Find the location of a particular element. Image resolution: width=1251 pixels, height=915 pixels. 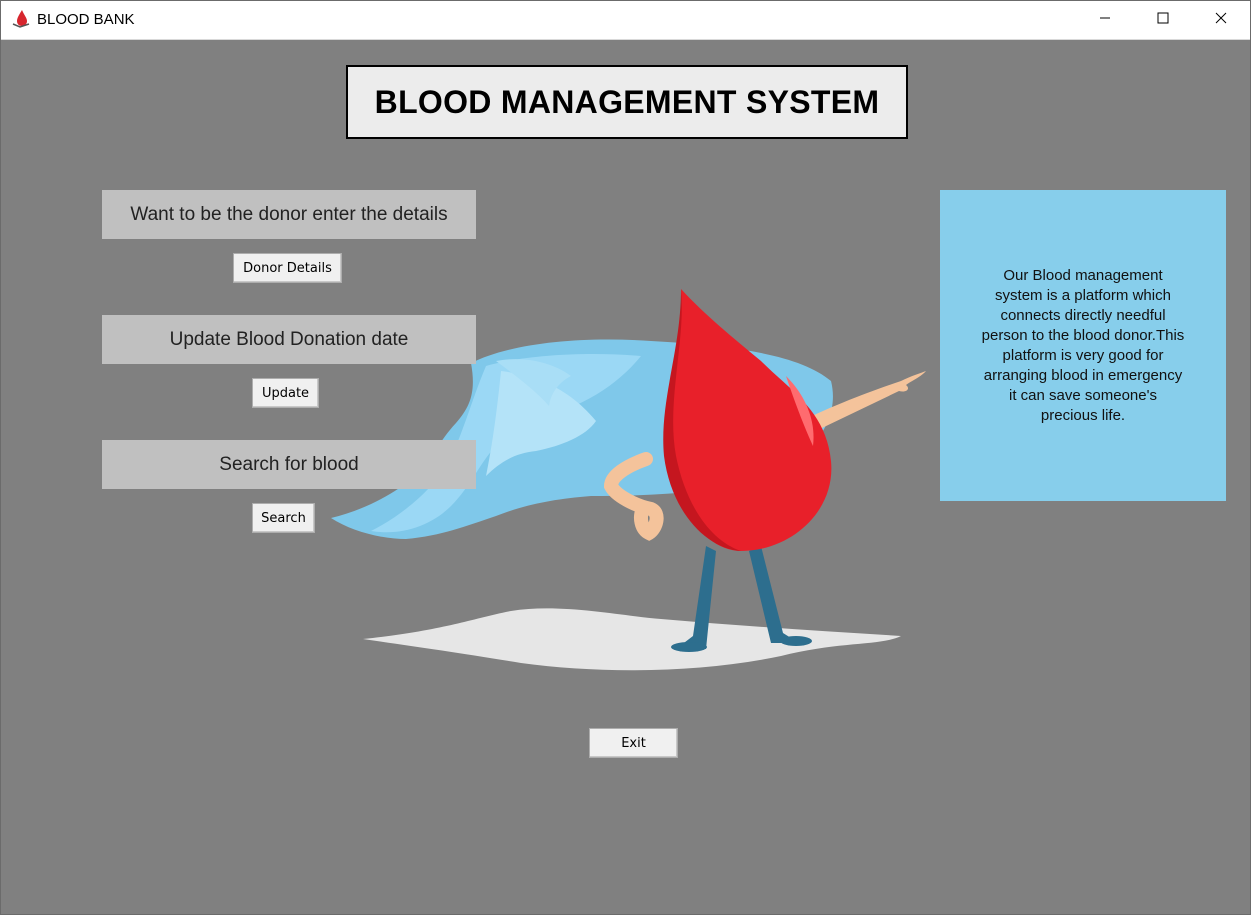

search-button: Search is located at coordinates (283, 518).